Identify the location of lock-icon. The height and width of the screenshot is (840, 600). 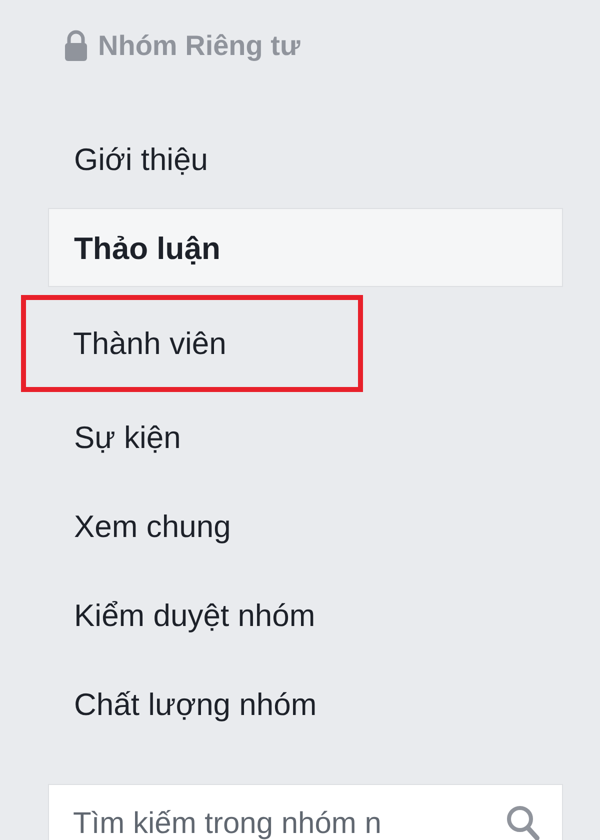
(76, 46).